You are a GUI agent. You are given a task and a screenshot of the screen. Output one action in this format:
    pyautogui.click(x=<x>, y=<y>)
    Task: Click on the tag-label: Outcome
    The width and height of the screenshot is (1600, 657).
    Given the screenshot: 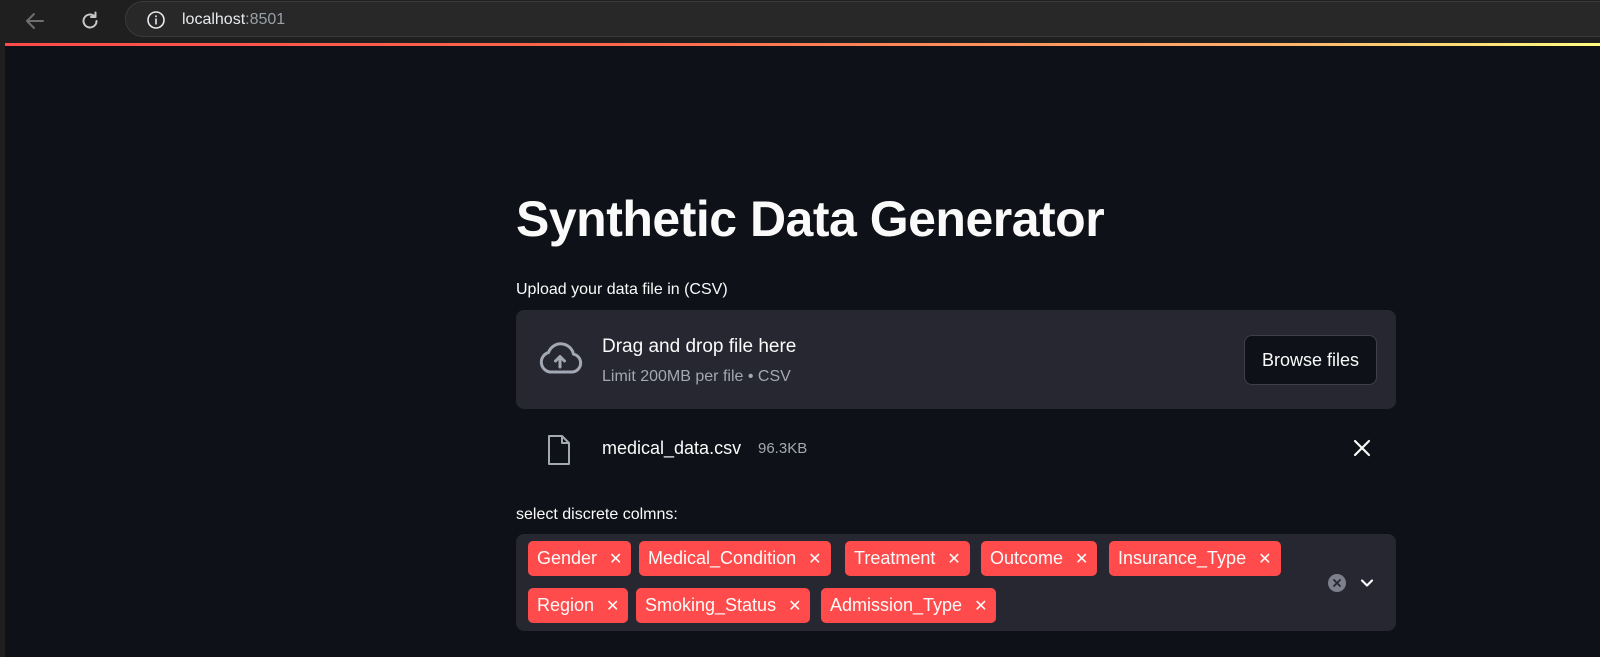 What is the action you would take?
    pyautogui.click(x=1027, y=558)
    